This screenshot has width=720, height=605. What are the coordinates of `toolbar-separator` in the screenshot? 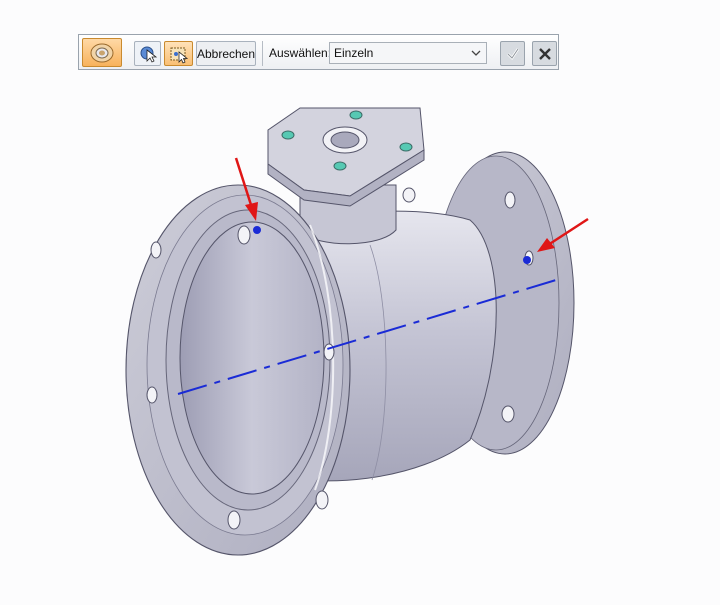 It's located at (262, 53).